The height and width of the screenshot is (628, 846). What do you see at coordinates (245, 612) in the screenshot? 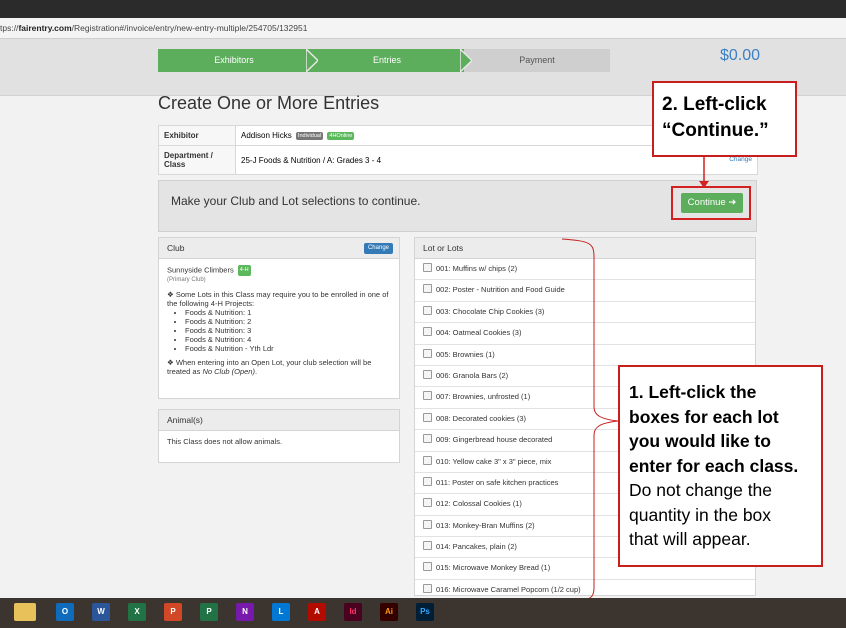
I see `onenote-icon: N` at bounding box center [245, 612].